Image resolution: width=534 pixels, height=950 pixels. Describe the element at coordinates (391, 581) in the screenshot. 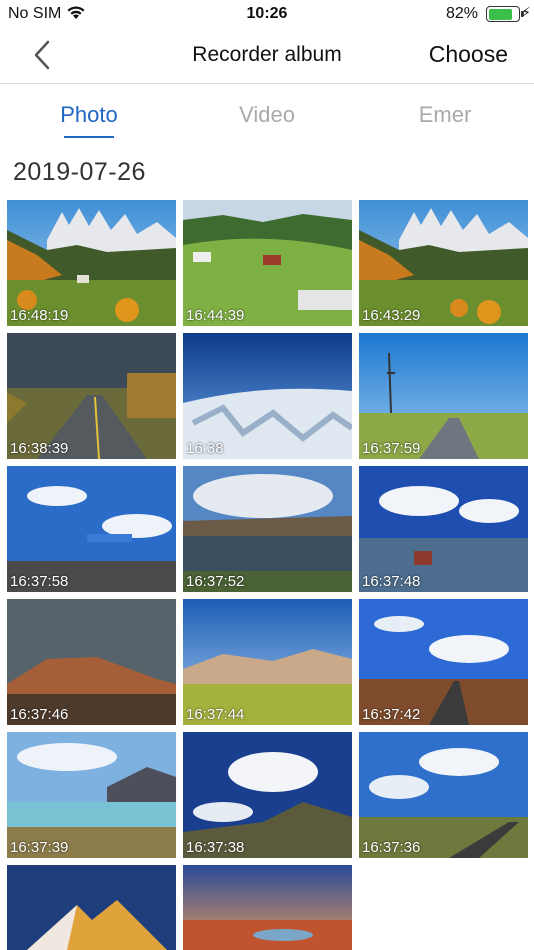

I see `photo-timestamp: 16:37:48` at that location.